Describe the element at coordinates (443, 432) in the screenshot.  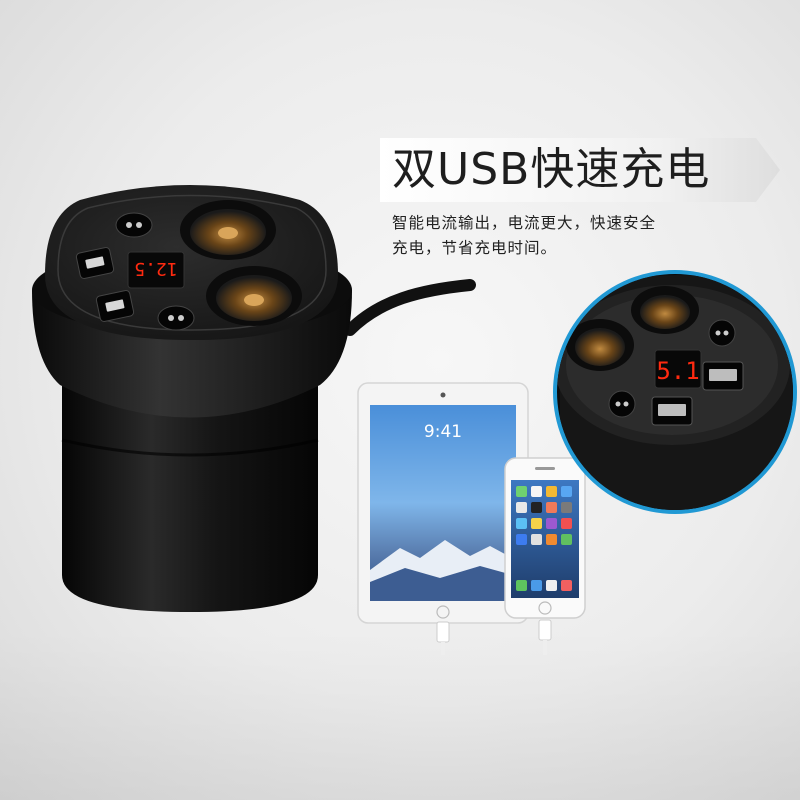
I see `tablet-clock: 9:41` at that location.